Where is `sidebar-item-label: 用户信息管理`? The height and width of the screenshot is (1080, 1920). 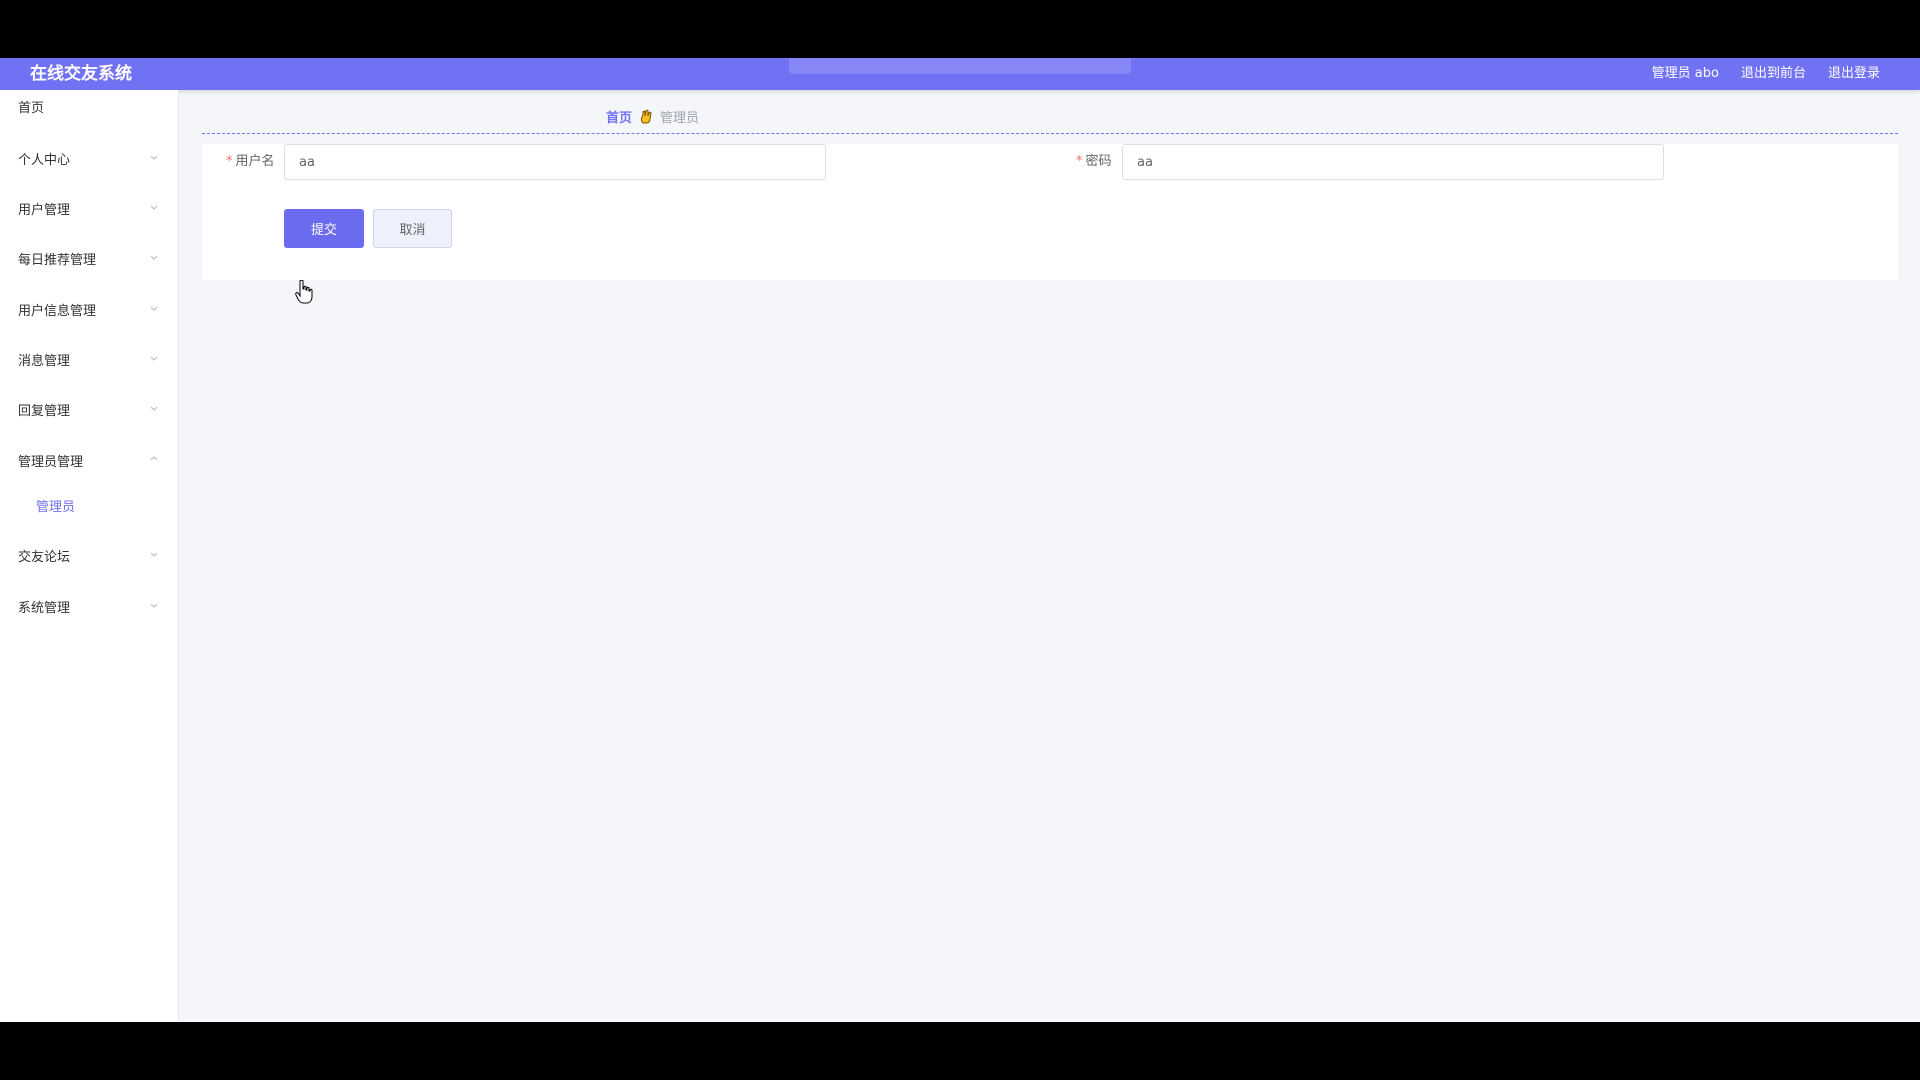 sidebar-item-label: 用户信息管理 is located at coordinates (57, 311).